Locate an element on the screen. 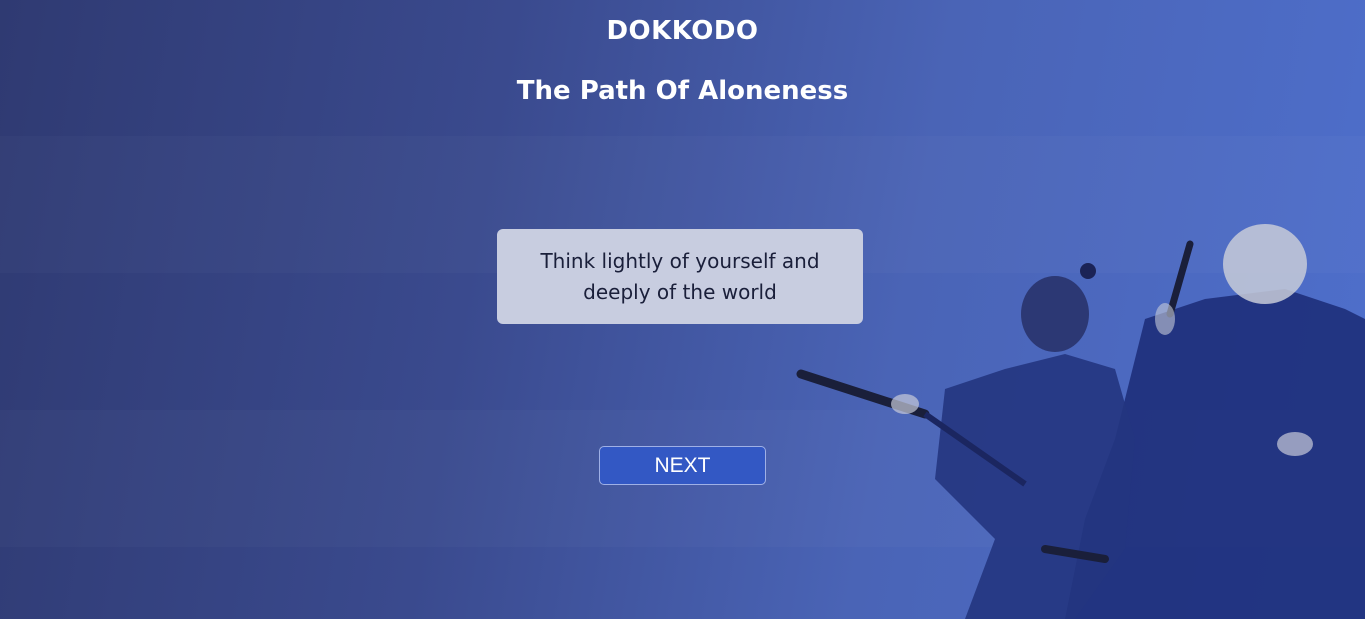 This screenshot has width=1365, height=619. samurai-left-head is located at coordinates (1055, 314).